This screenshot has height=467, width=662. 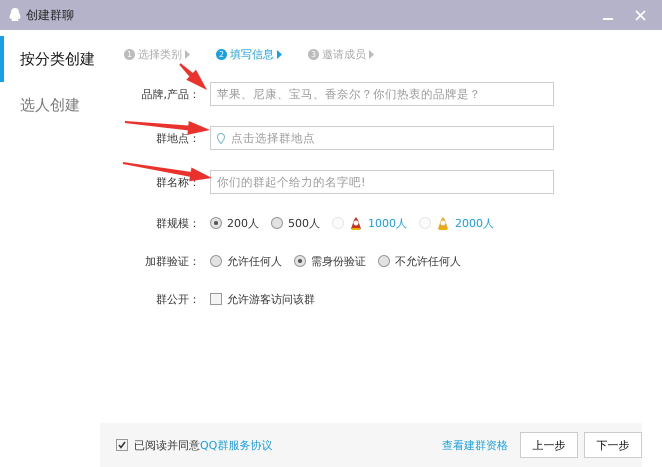 I want to click on step-tab: 1 选择类别, so click(x=157, y=54).